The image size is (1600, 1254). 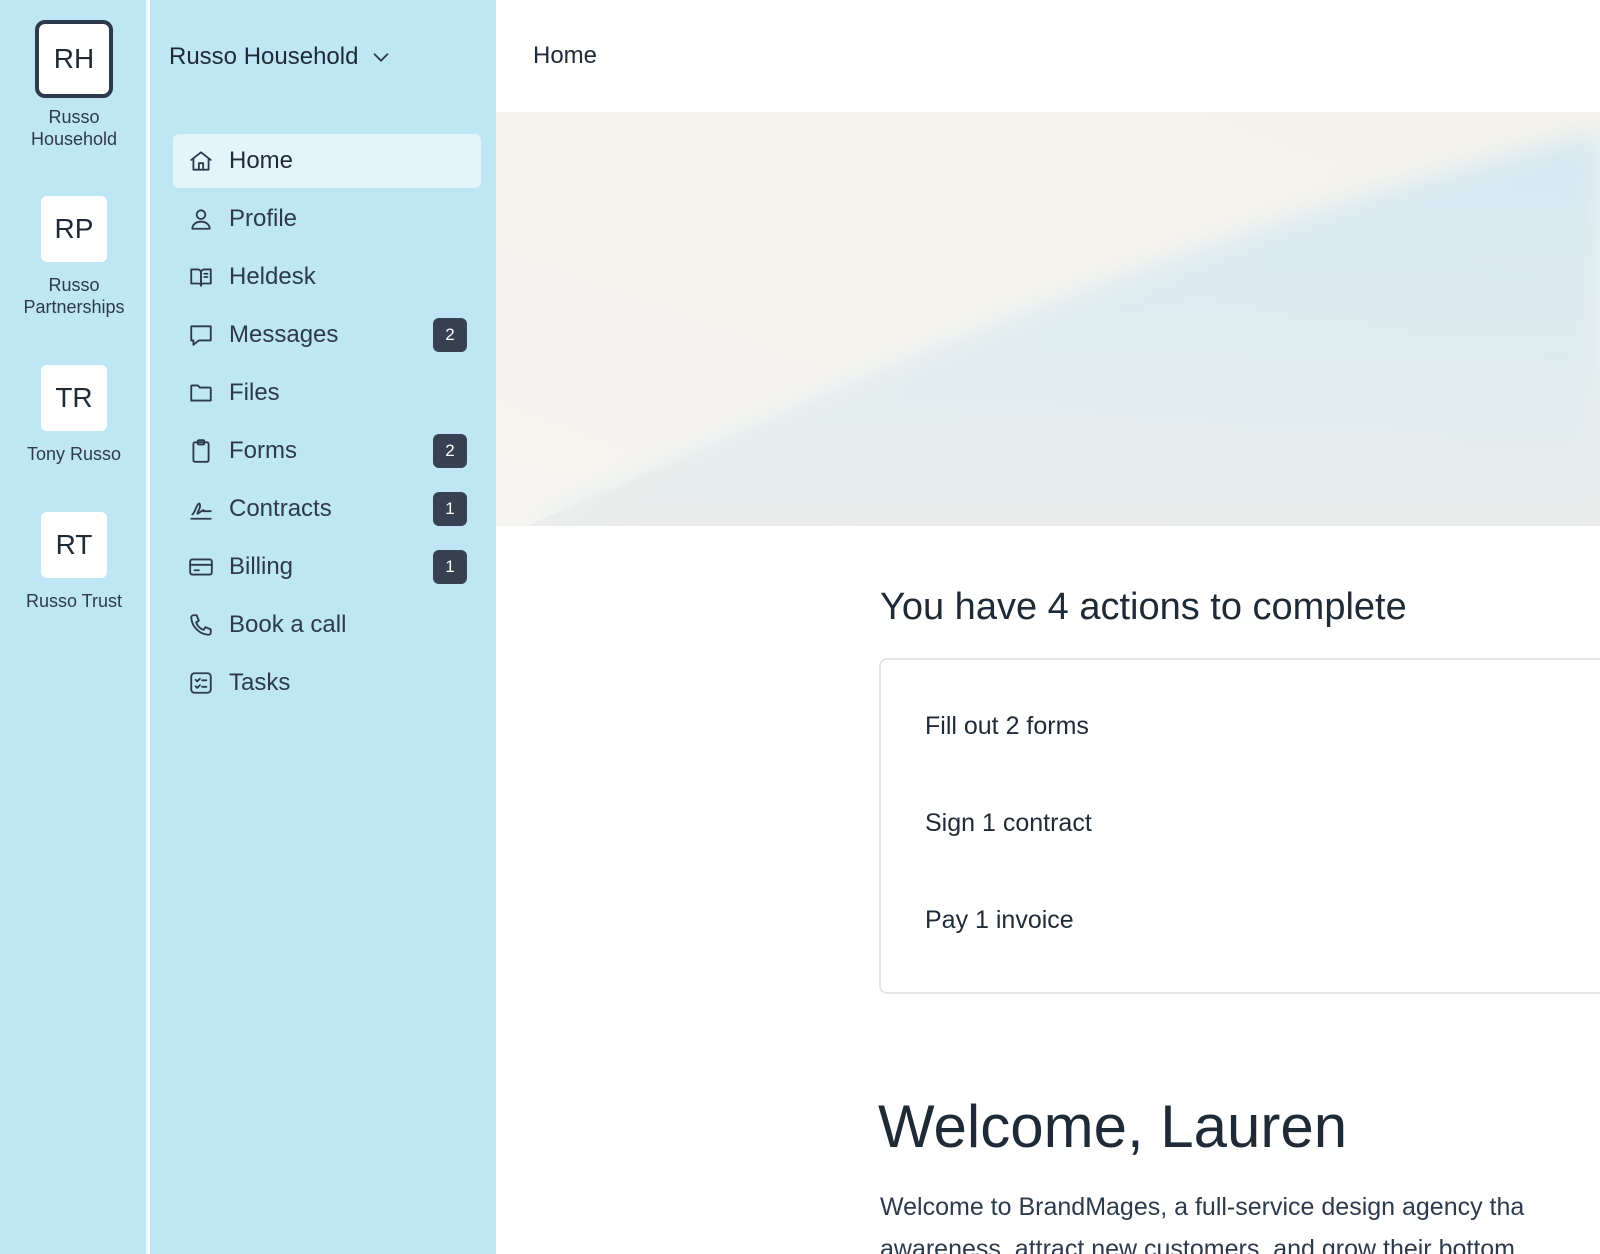 I want to click on nav-item-label: Book a call, so click(x=288, y=624).